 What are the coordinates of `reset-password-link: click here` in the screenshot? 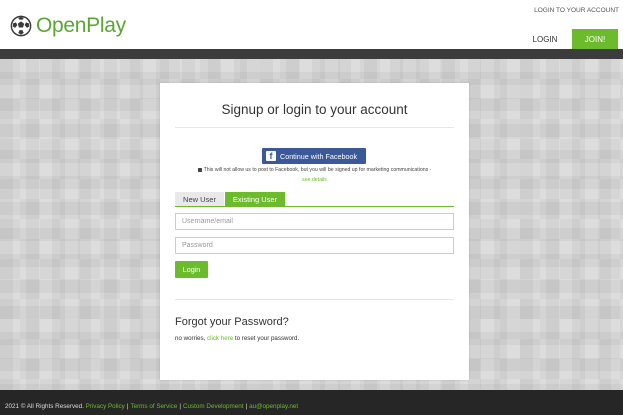 It's located at (220, 338).